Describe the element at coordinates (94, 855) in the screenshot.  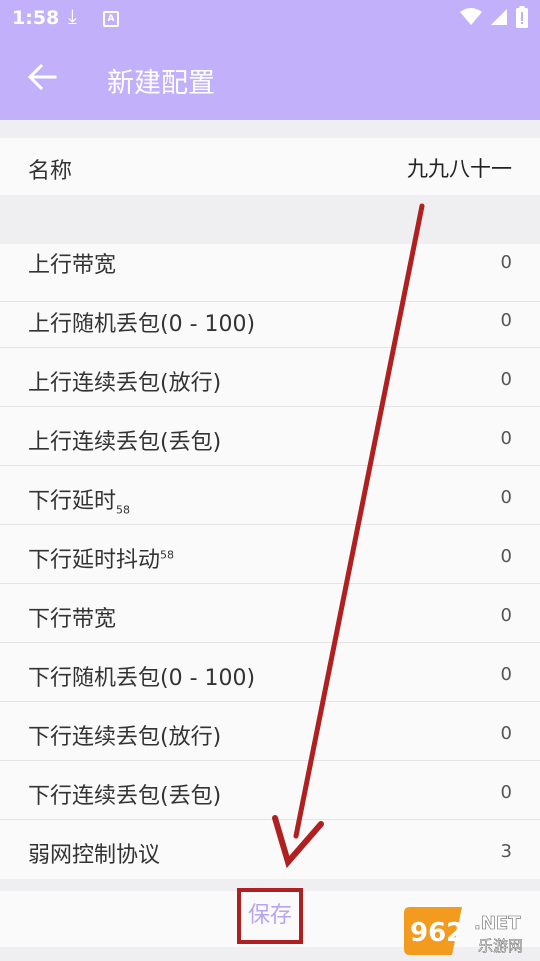
I see `setting-label: 弱网控制协议` at that location.